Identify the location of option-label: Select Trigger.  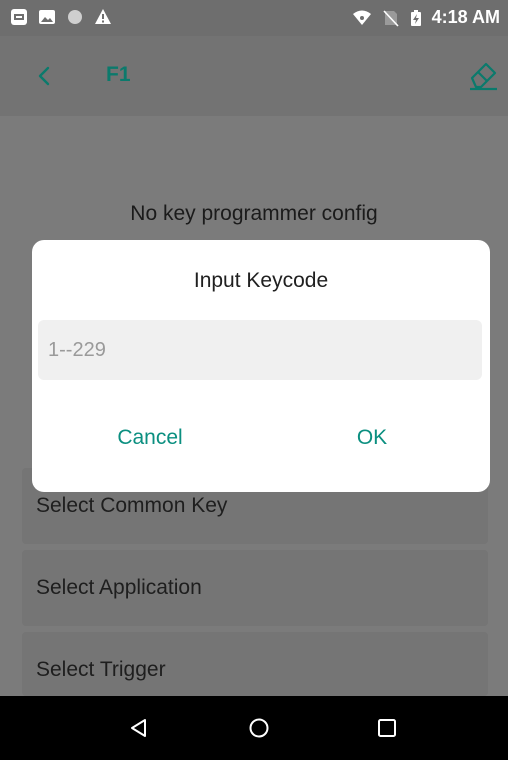
(101, 669).